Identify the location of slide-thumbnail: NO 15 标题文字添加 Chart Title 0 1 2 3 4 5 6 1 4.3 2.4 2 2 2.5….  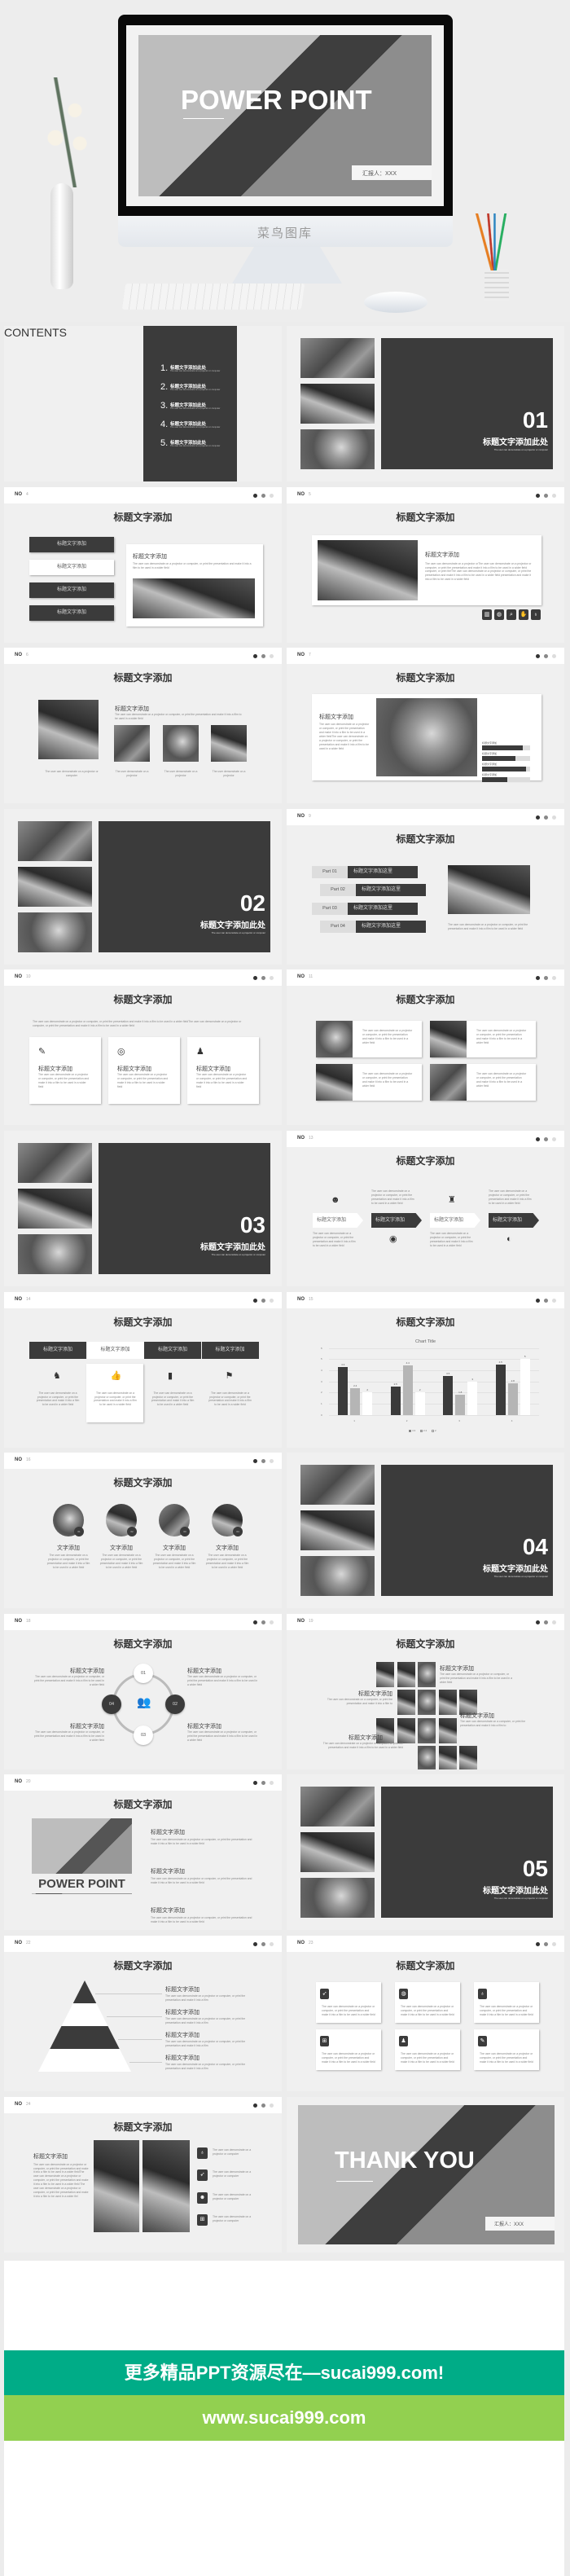
(426, 1369).